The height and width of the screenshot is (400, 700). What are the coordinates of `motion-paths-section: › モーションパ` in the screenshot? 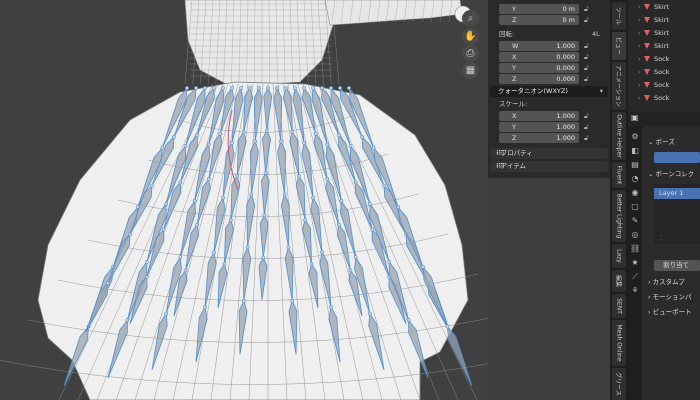 It's located at (670, 297).